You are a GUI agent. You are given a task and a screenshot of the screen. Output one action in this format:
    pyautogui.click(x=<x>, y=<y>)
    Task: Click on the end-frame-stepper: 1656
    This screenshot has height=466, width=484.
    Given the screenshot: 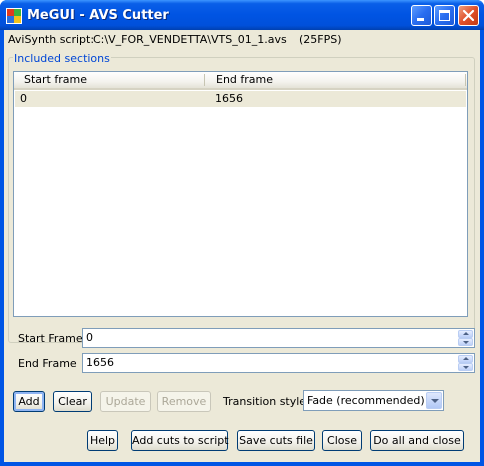 What is the action you would take?
    pyautogui.click(x=278, y=363)
    